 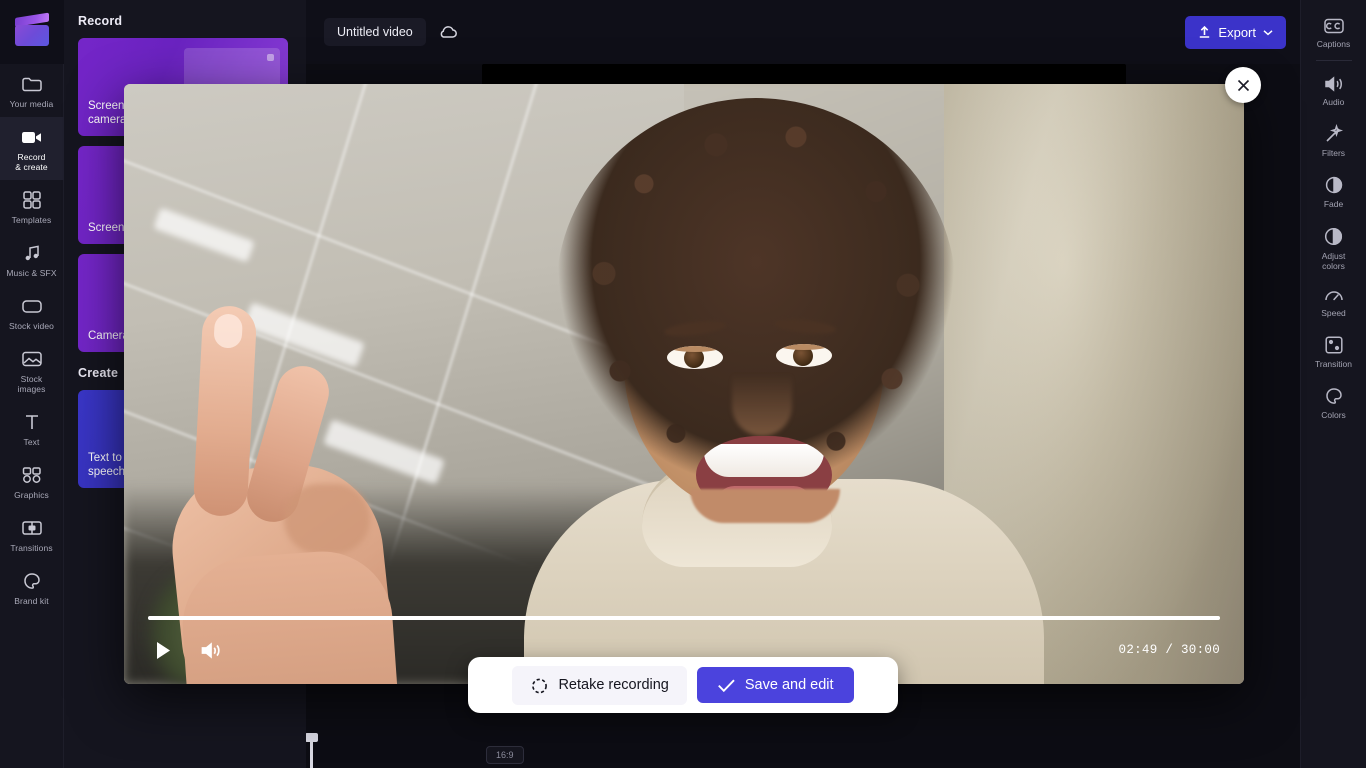 What do you see at coordinates (1333, 102) in the screenshot?
I see `tool-label: Audio` at bounding box center [1333, 102].